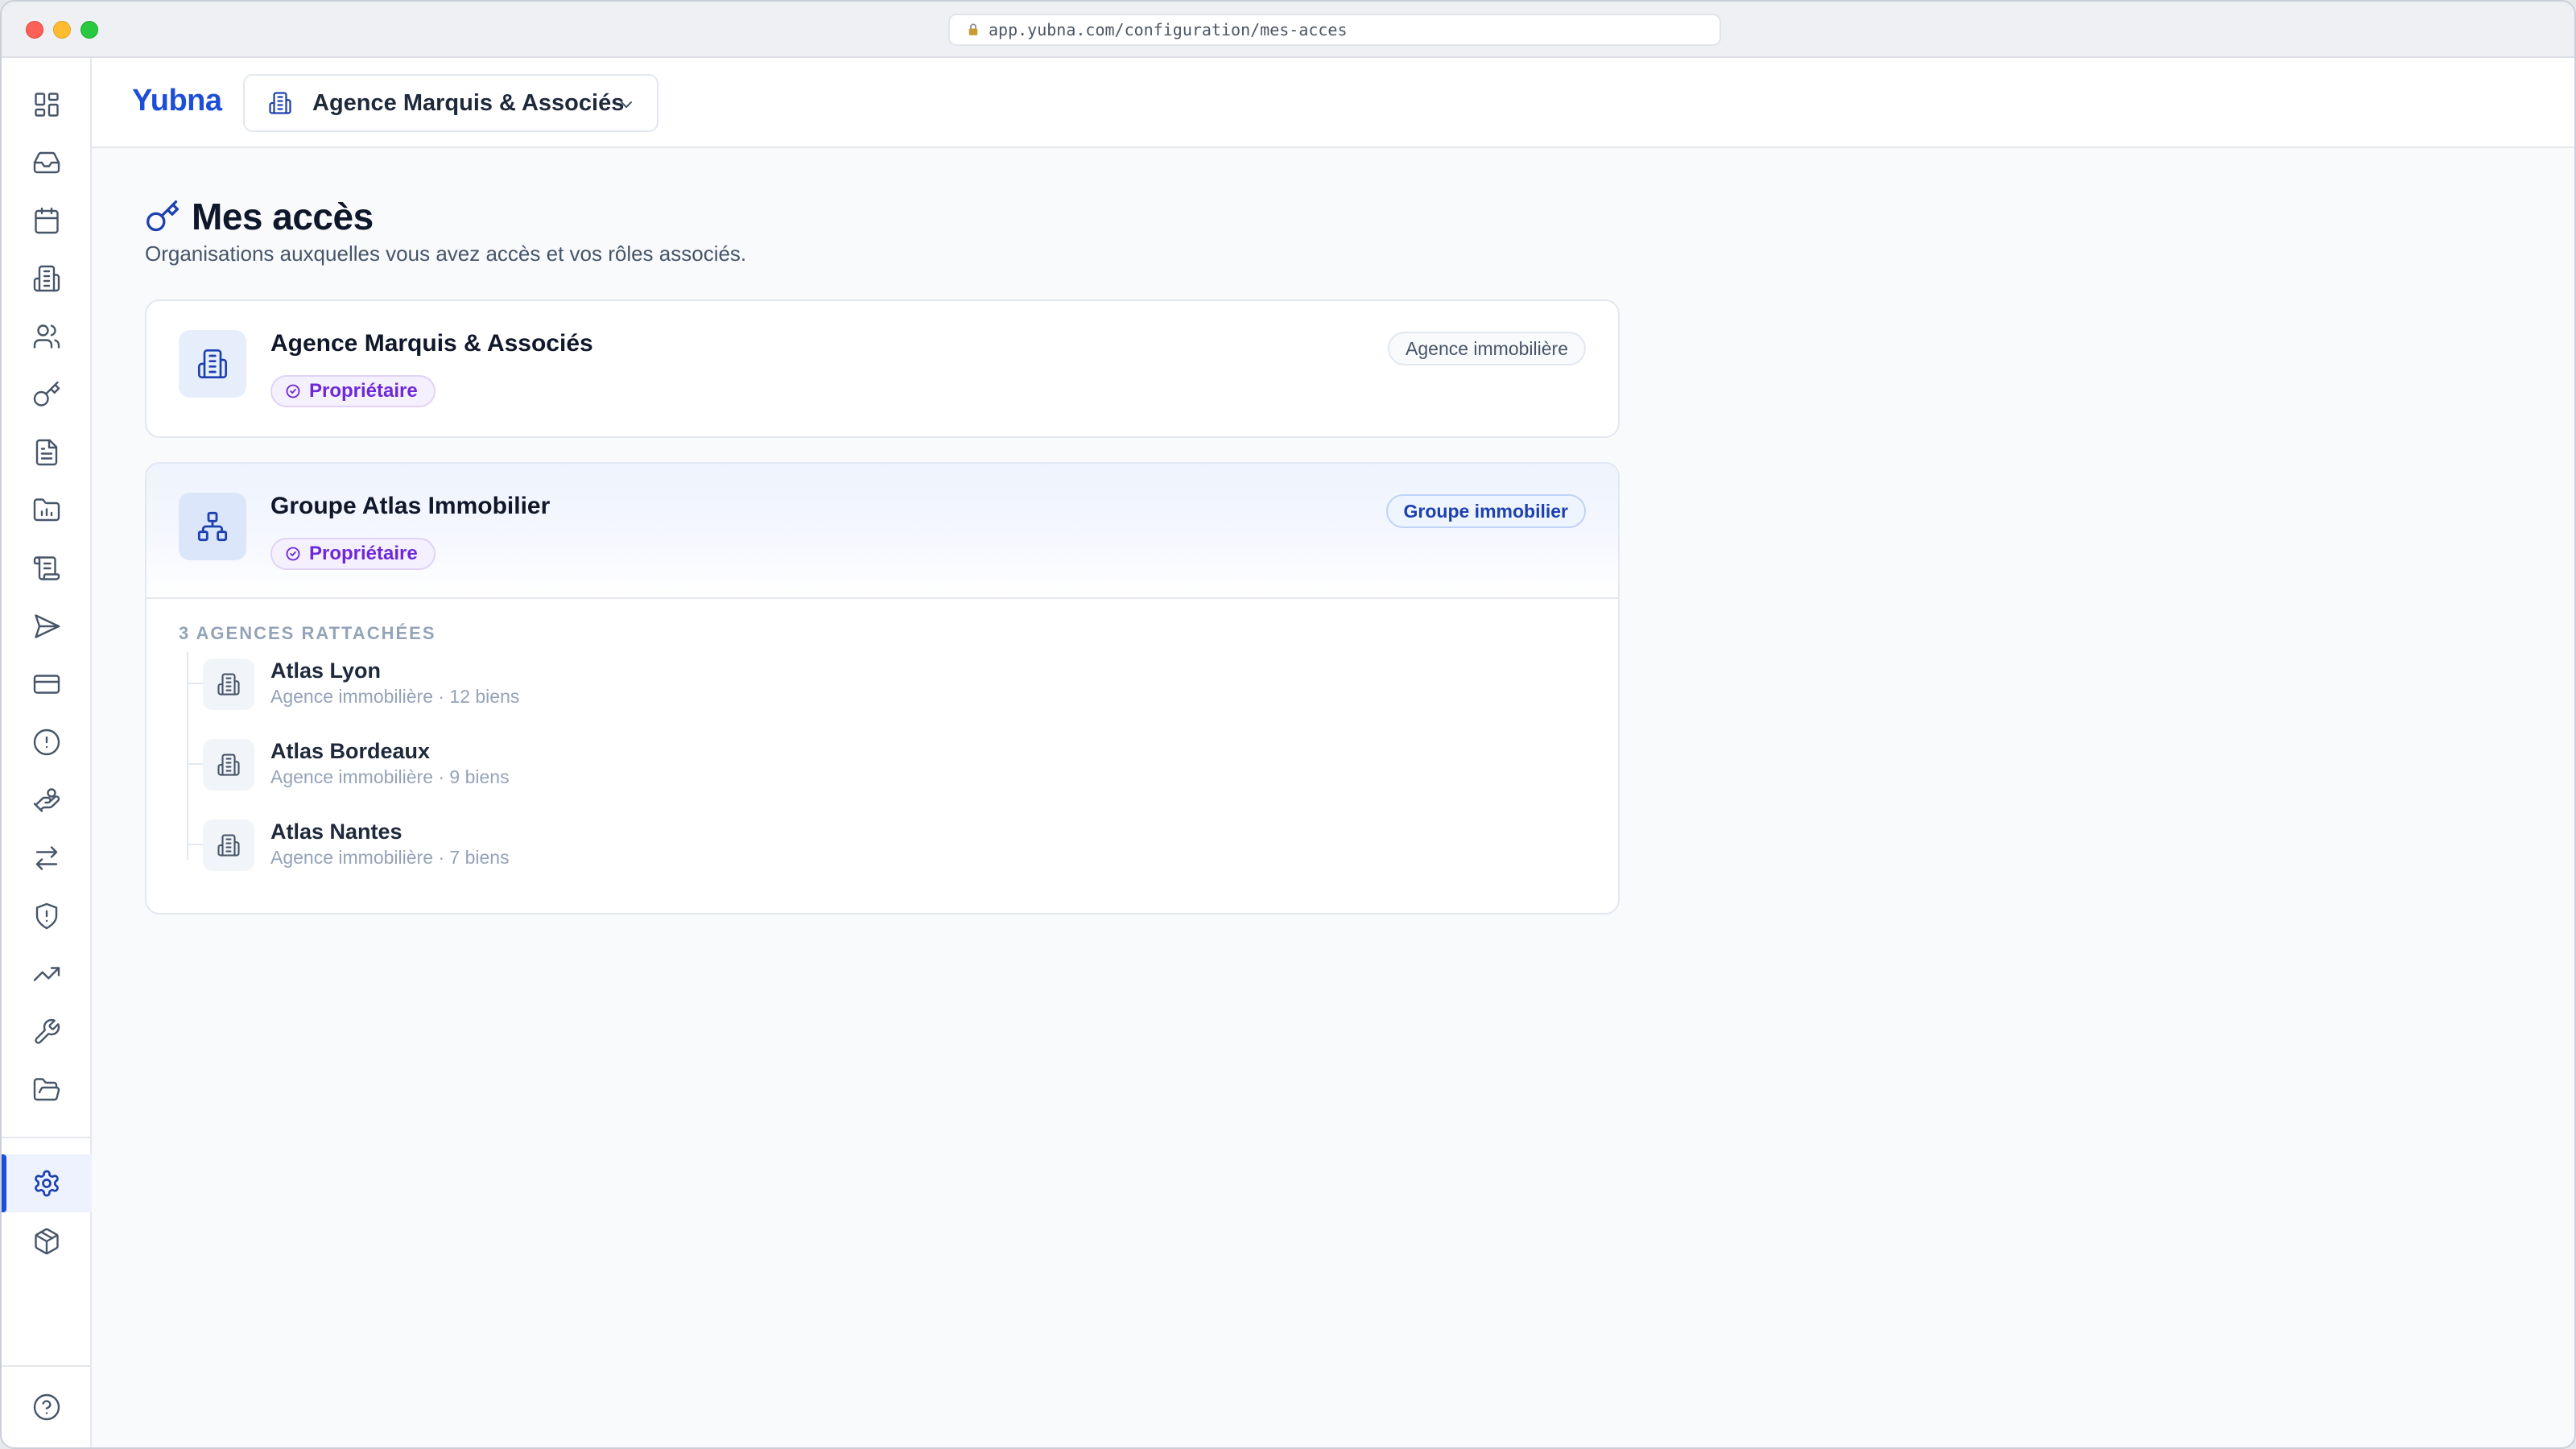 The height and width of the screenshot is (1449, 2576). What do you see at coordinates (47, 221) in the screenshot?
I see `calendar-icon` at bounding box center [47, 221].